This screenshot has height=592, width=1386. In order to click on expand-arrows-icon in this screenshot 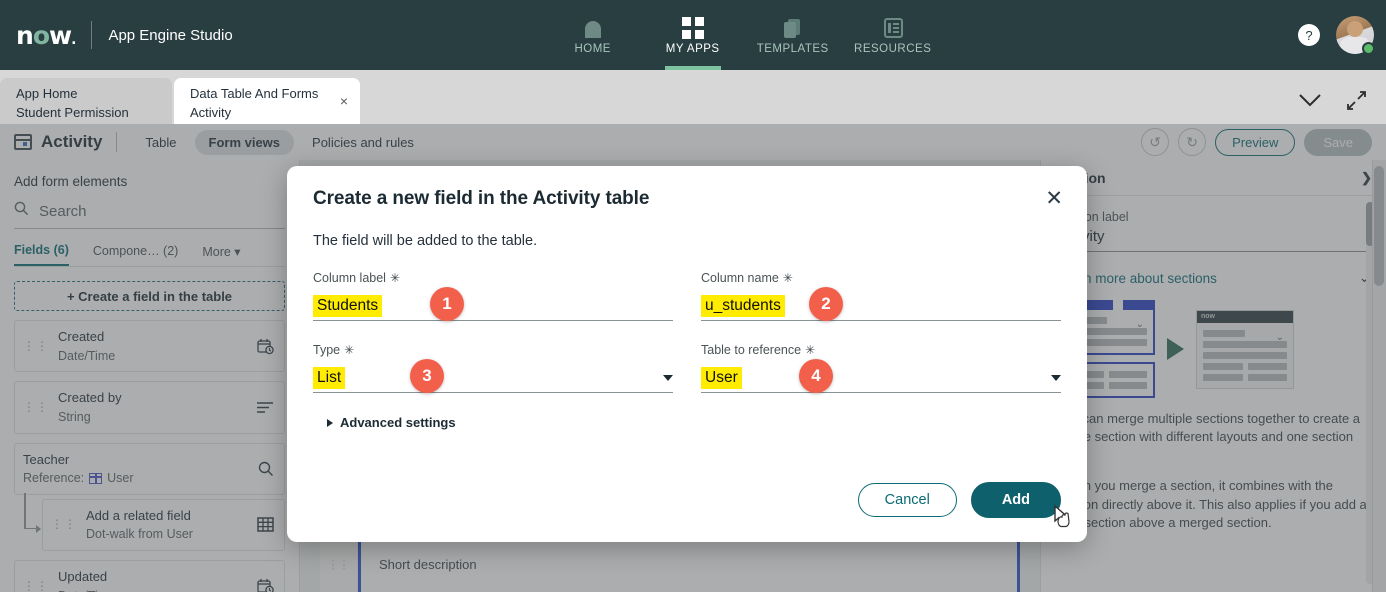, I will do `click(1356, 100)`.